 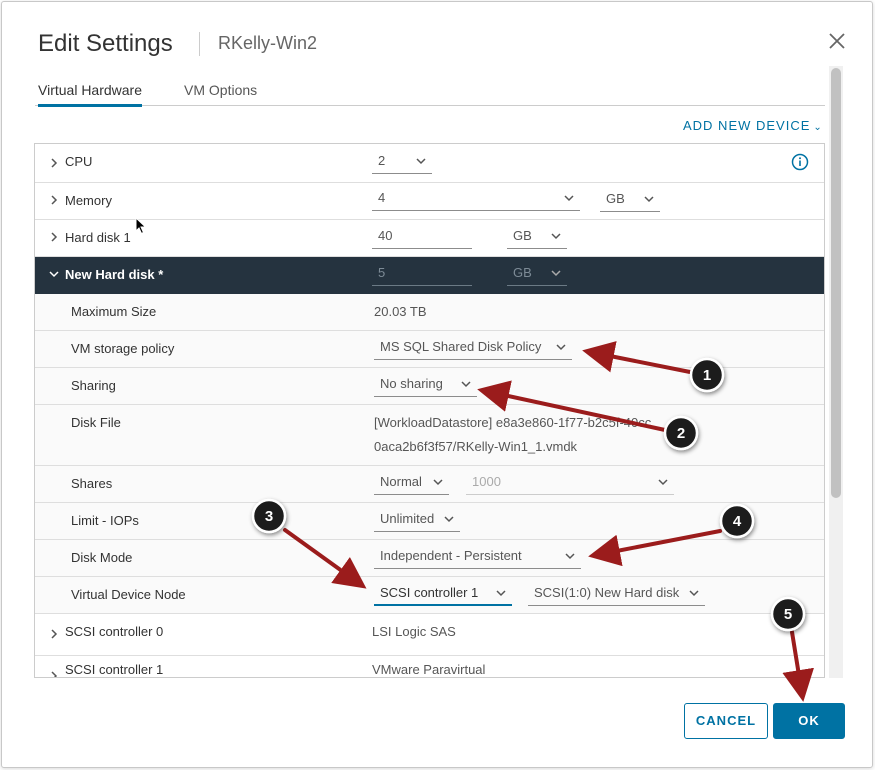 I want to click on sharing-value: No sharing, so click(x=411, y=383).